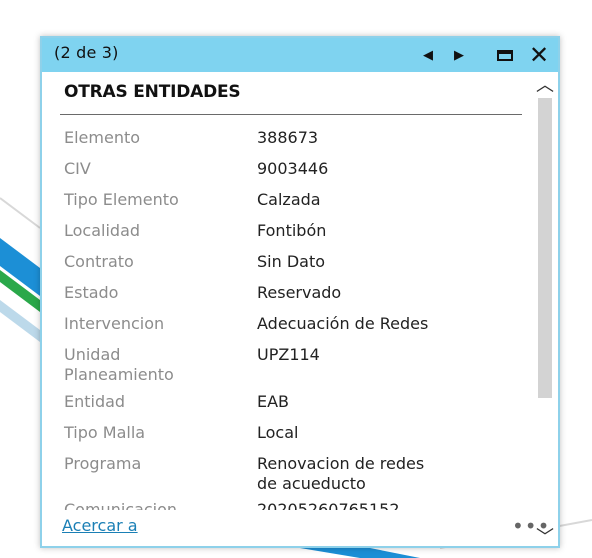 This screenshot has width=592, height=558. I want to click on attribute-value-line2: de acueducto, so click(311, 483).